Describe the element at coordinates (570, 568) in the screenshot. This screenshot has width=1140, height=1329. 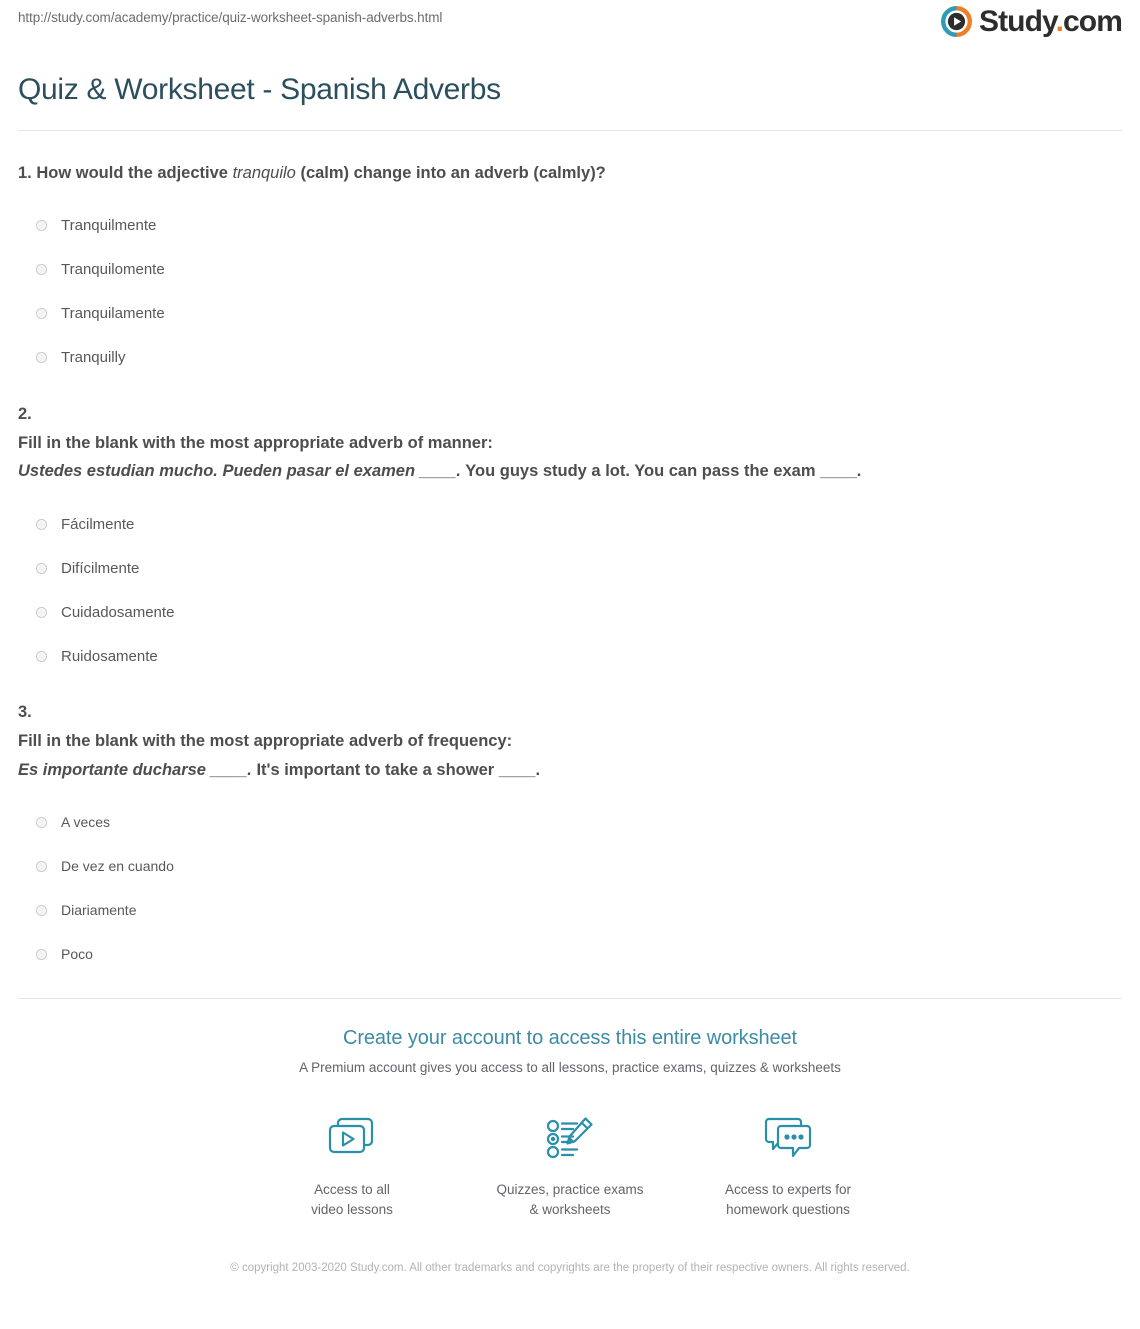
I see `option-row: Difícilmente` at that location.